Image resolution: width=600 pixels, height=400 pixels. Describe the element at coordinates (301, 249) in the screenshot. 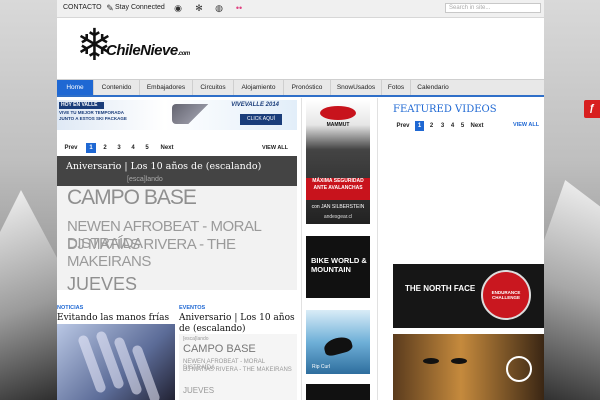

I see `column-divider-left` at that location.